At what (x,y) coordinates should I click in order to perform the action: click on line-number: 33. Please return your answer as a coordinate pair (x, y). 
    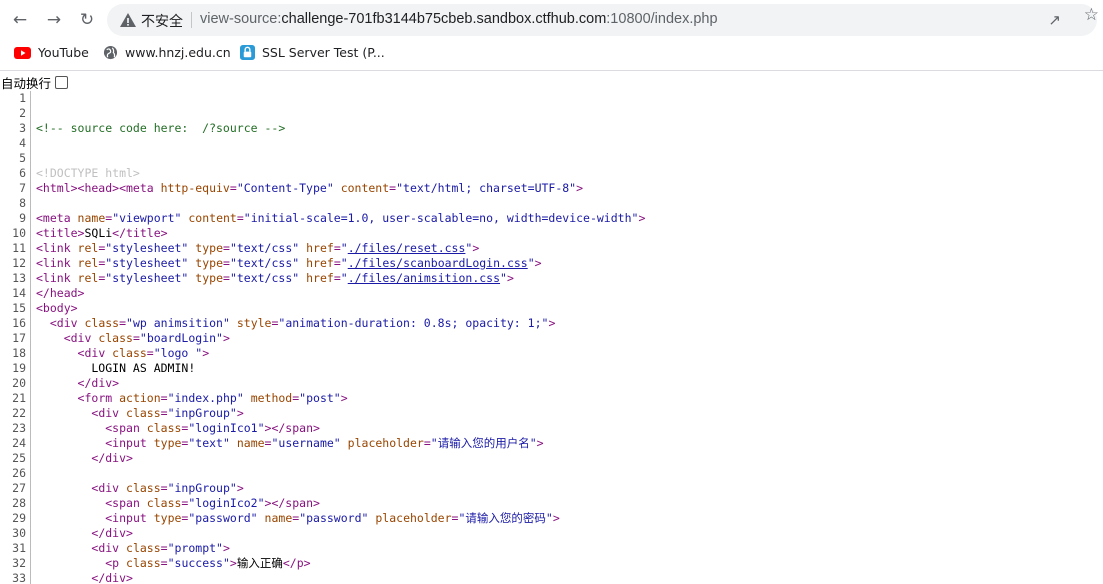
    Looking at the image, I should click on (19, 577).